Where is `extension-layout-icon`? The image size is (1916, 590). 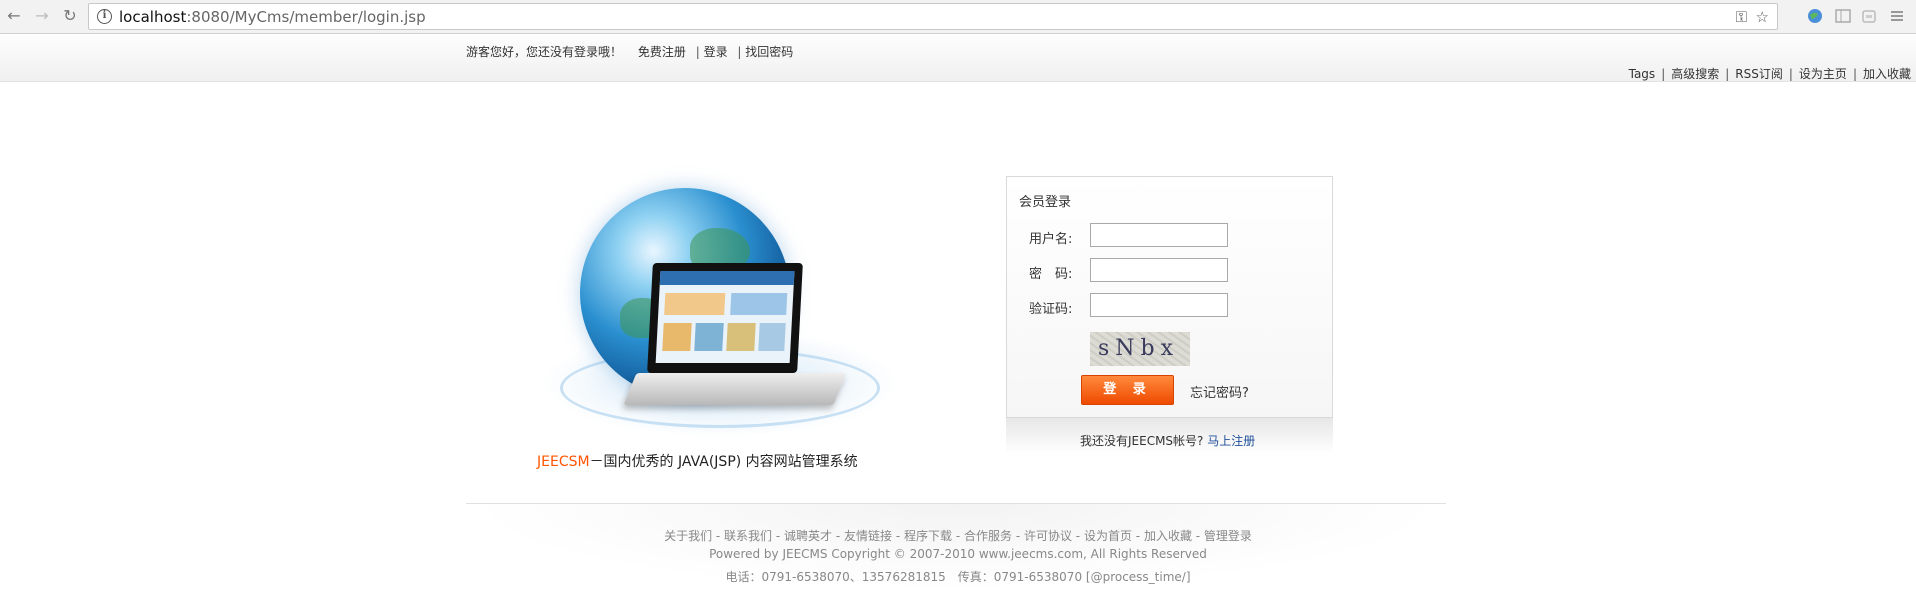 extension-layout-icon is located at coordinates (1843, 16).